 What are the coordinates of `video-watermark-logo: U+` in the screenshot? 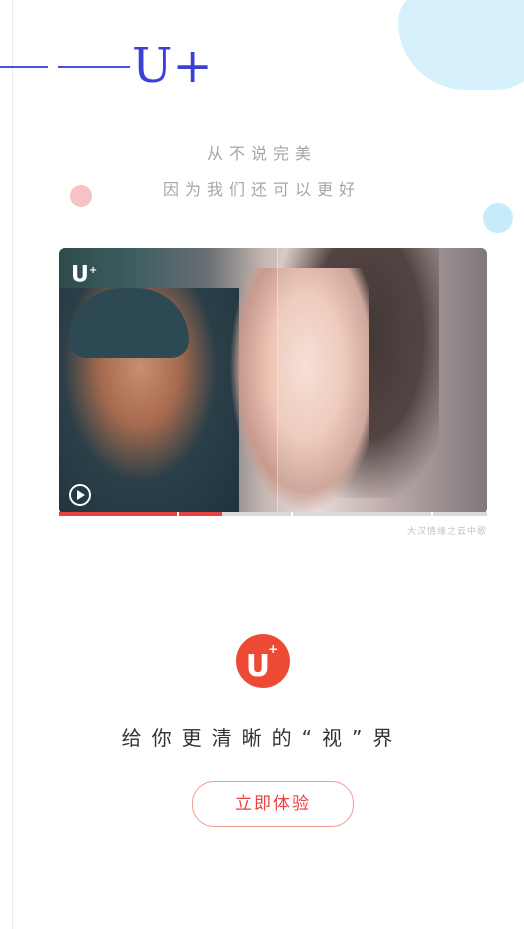 It's located at (84, 275).